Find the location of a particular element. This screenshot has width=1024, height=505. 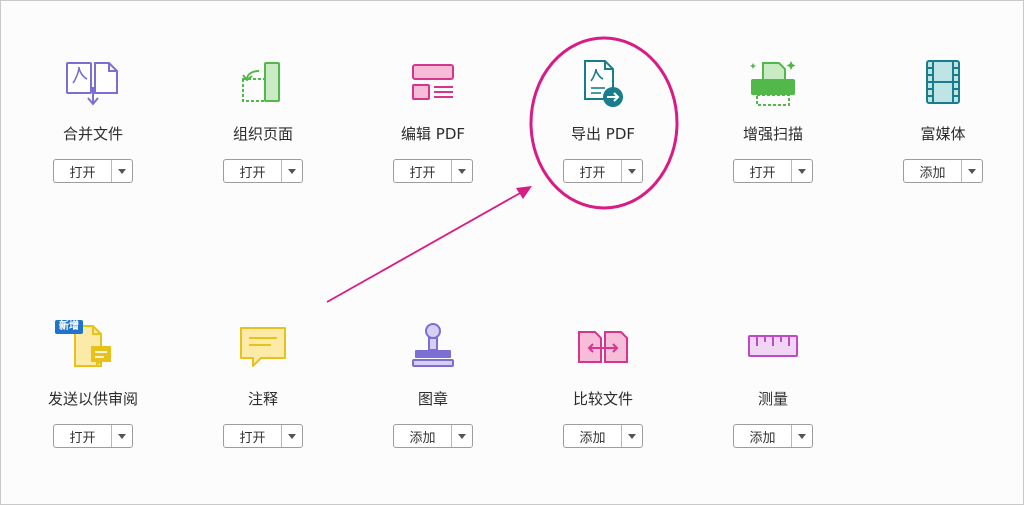

add-button-rich-media: 添加 is located at coordinates (943, 171).